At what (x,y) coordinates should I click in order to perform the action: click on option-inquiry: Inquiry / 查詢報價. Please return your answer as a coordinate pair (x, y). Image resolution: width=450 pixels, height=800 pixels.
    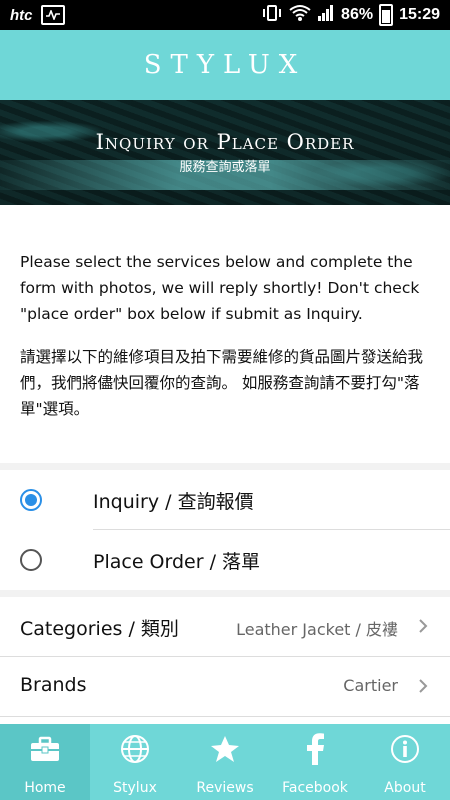
    Looking at the image, I should click on (225, 500).